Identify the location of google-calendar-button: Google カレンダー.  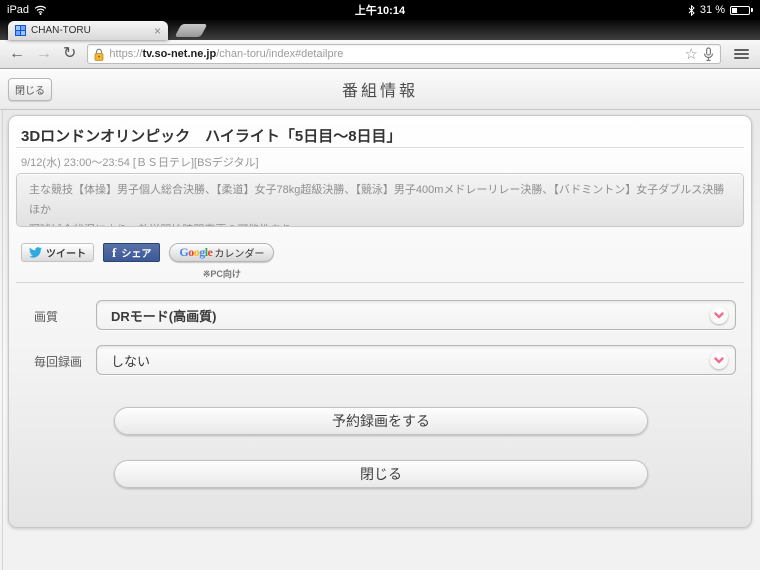
(222, 252).